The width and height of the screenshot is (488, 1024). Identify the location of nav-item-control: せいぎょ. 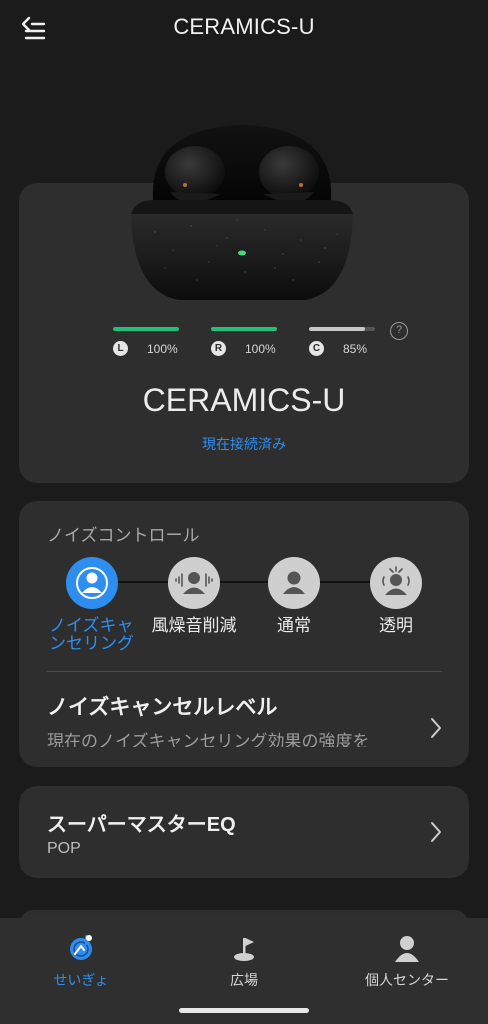
(81, 961).